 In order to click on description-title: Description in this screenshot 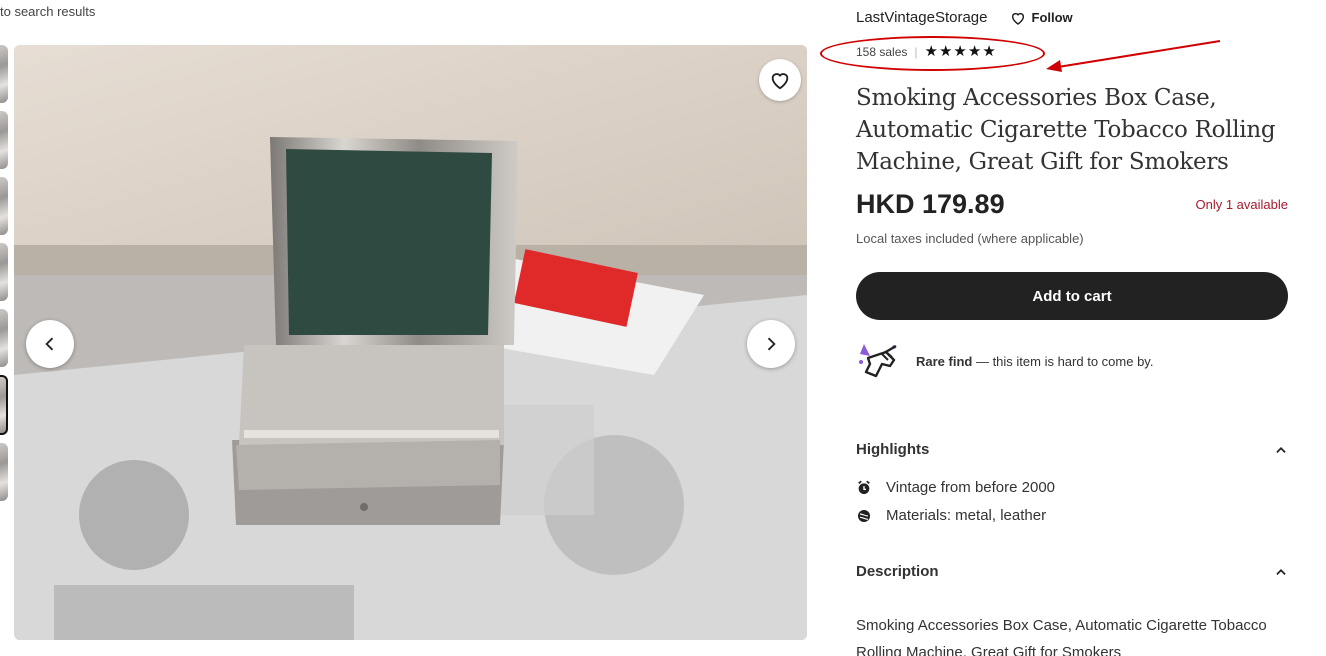, I will do `click(897, 571)`.